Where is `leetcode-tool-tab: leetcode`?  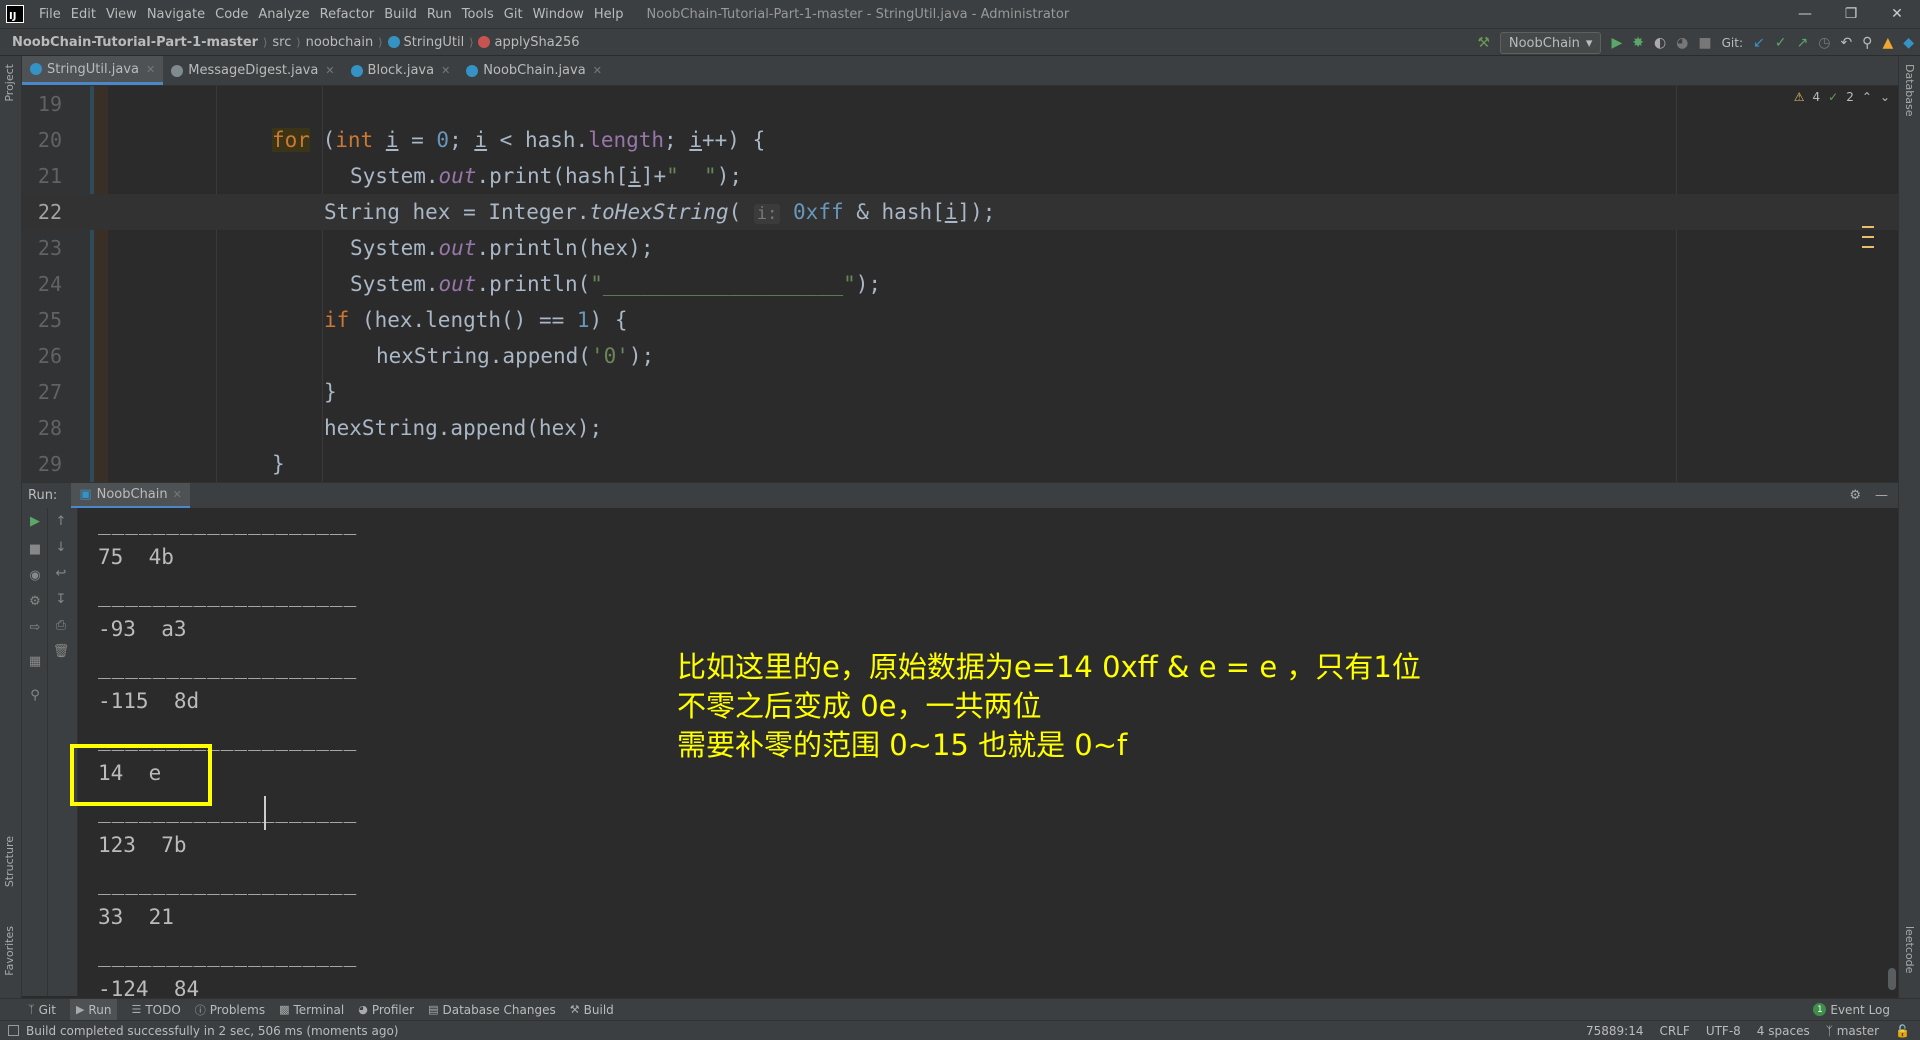 leetcode-tool-tab: leetcode is located at coordinates (1909, 949).